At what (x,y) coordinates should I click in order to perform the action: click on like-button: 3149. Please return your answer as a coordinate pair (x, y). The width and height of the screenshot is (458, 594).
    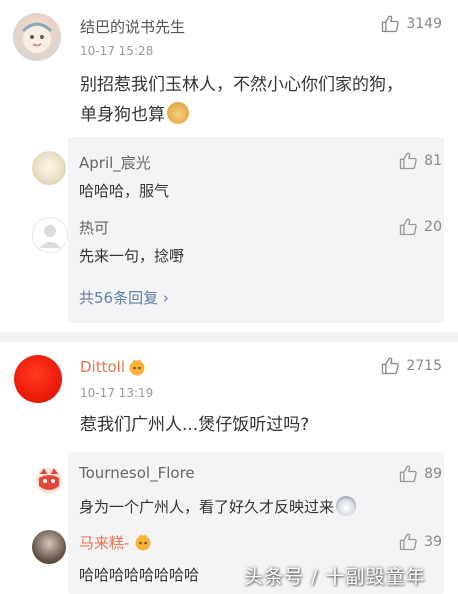
    Looking at the image, I should click on (411, 24).